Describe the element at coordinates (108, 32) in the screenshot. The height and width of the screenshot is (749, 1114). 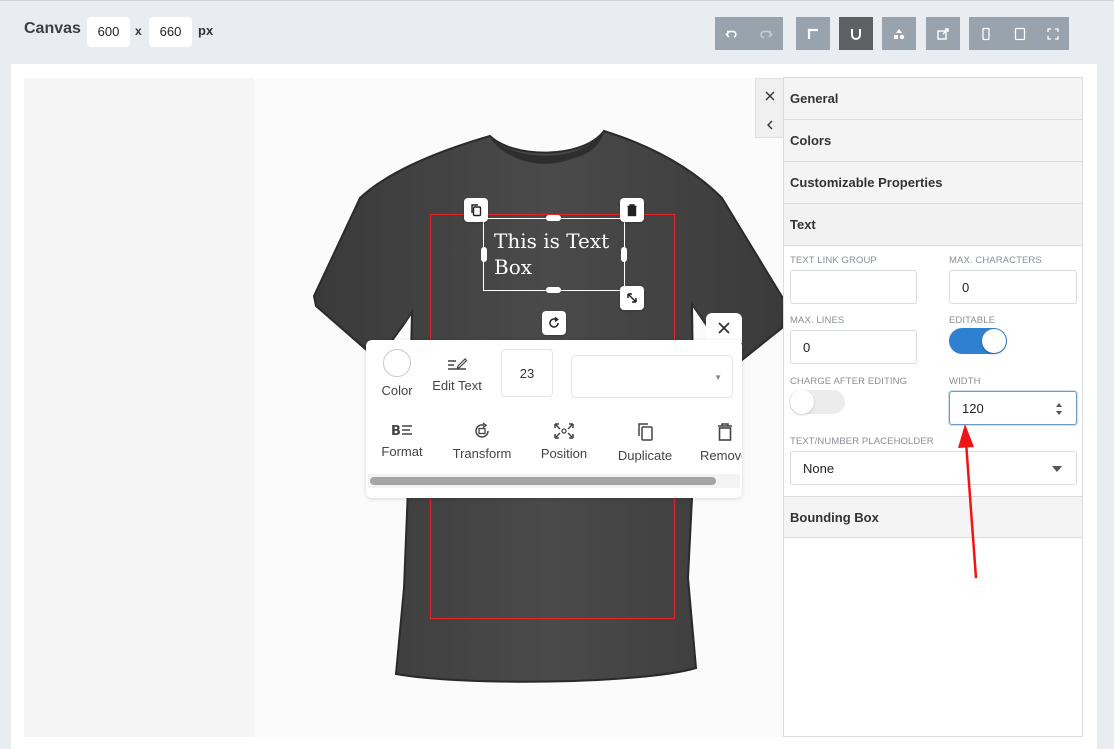
I see `canvas-width-input: 600` at that location.